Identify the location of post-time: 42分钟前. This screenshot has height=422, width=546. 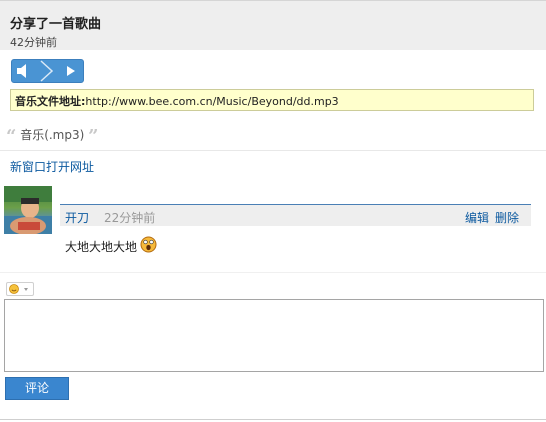
(33, 42).